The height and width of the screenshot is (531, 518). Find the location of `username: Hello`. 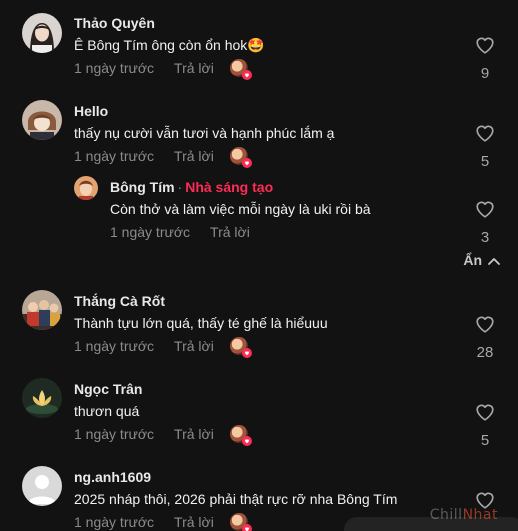

username: Hello is located at coordinates (204, 111).